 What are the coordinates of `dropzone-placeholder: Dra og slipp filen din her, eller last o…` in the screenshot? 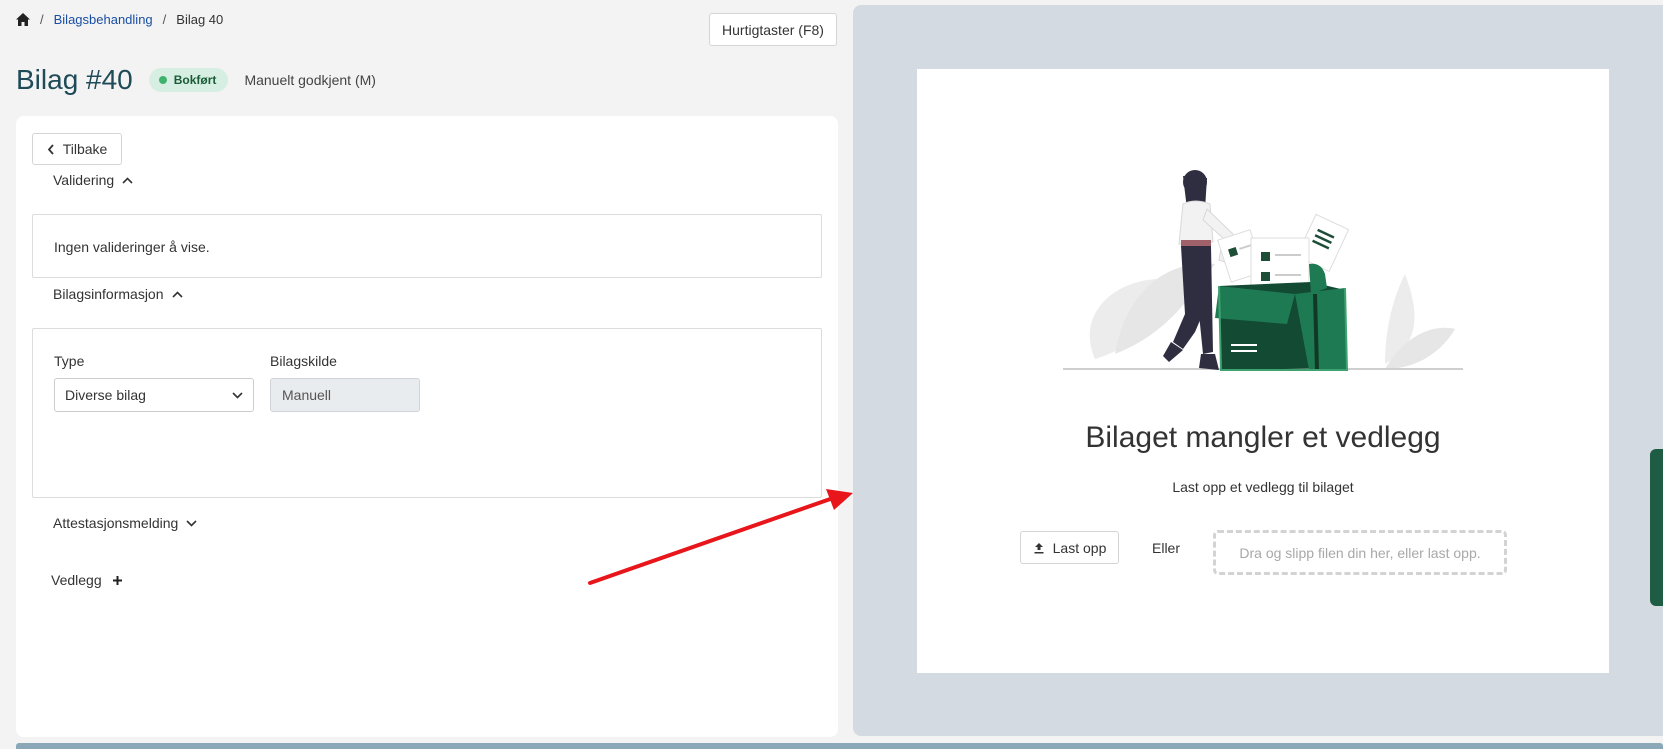 It's located at (1360, 552).